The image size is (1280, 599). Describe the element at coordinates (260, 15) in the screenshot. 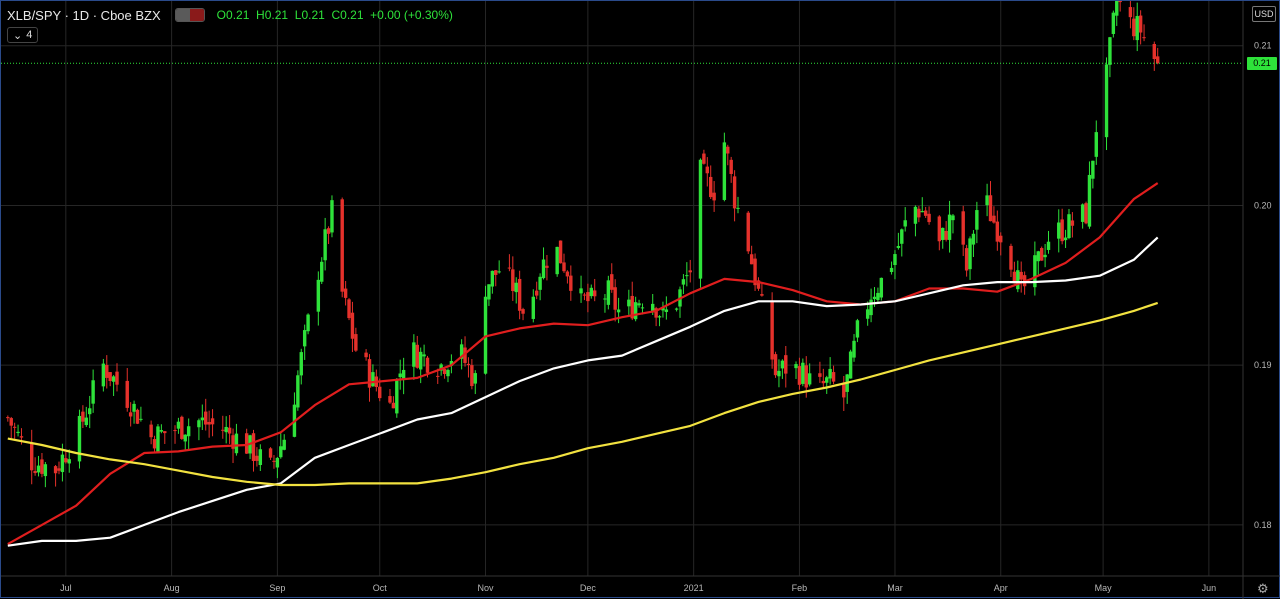

I see `high-label: H` at that location.